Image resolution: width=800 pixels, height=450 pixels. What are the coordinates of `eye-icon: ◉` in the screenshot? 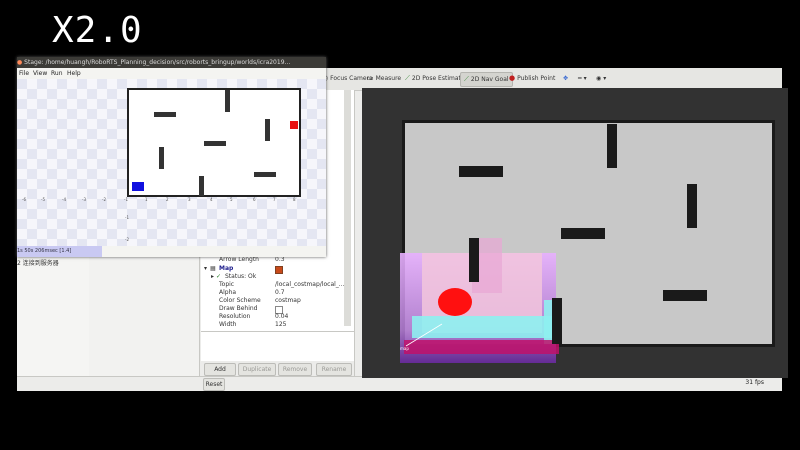 It's located at (599, 78).